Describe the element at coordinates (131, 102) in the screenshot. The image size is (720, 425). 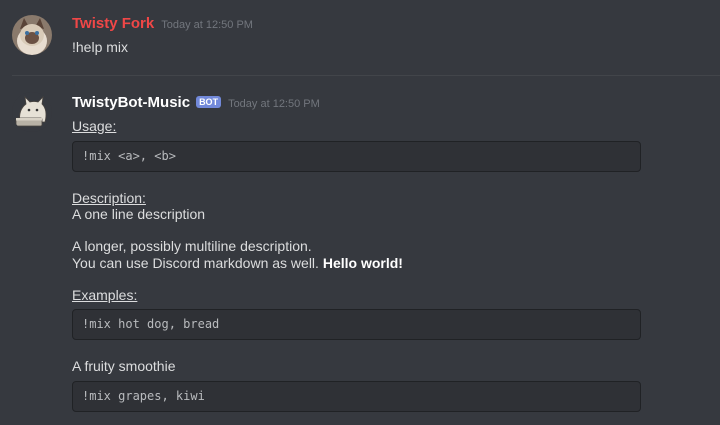
I see `author-name: TwistyBot-Music` at that location.